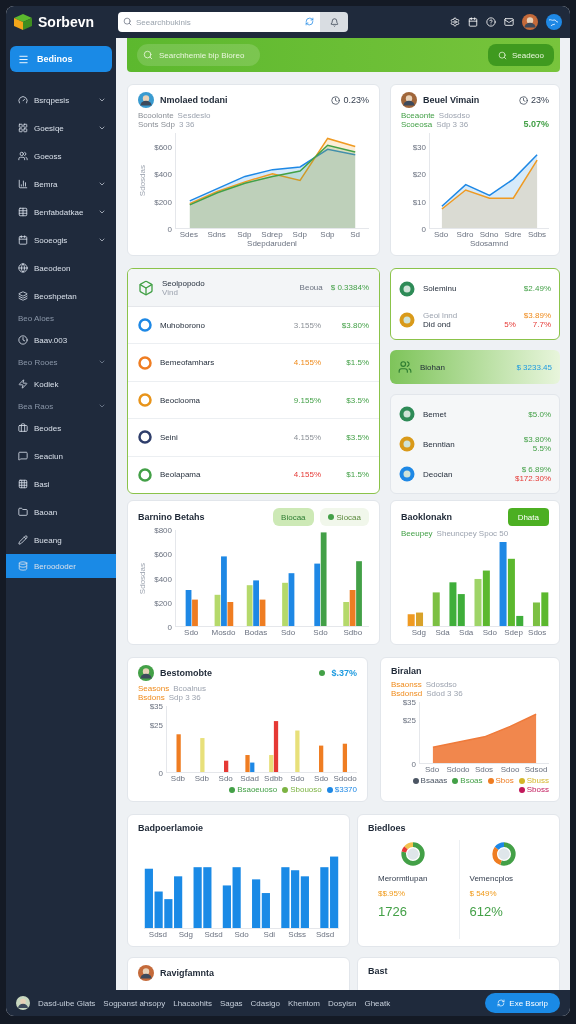 This screenshot has height=1024, width=576. I want to click on sidebar-item: Beodes, so click(61, 428).